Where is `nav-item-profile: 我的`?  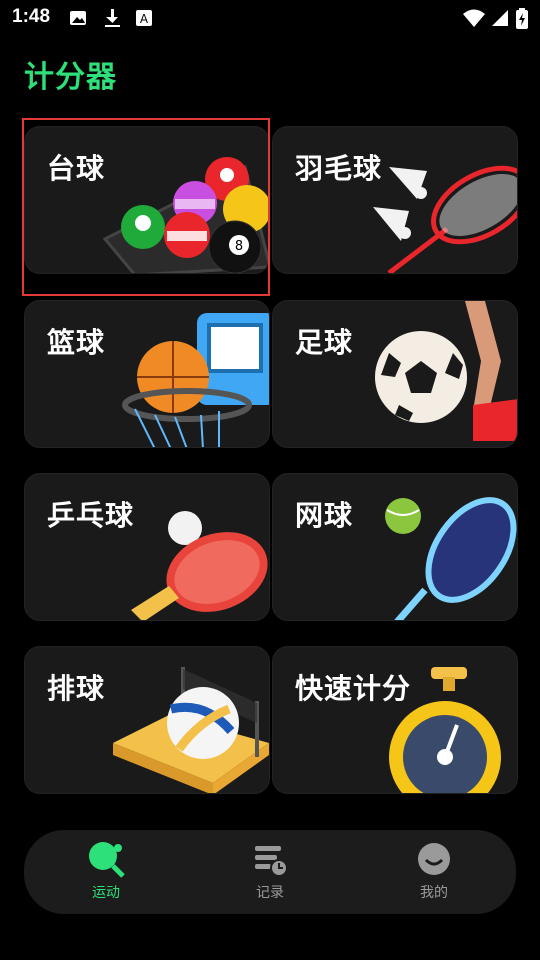 nav-item-profile: 我的 is located at coordinates (434, 873).